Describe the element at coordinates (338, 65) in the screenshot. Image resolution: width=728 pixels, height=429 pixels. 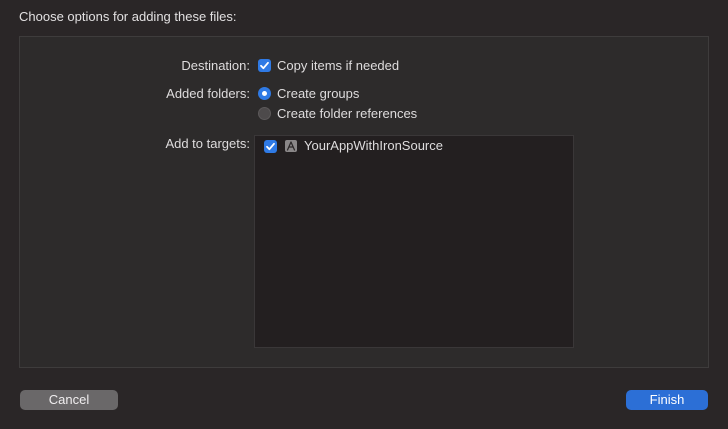
I see `copy-items-label: Copy items if needed` at that location.